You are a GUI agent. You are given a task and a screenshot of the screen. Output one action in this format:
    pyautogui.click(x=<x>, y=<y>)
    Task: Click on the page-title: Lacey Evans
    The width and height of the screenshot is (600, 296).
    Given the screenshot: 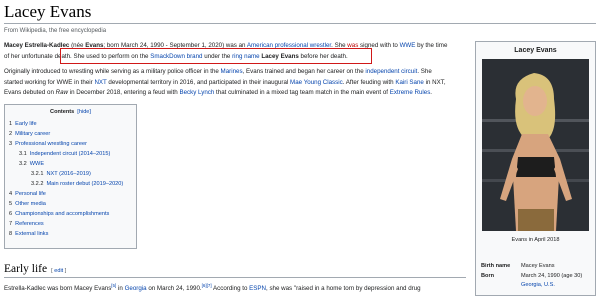 What is the action you would take?
    pyautogui.click(x=48, y=11)
    